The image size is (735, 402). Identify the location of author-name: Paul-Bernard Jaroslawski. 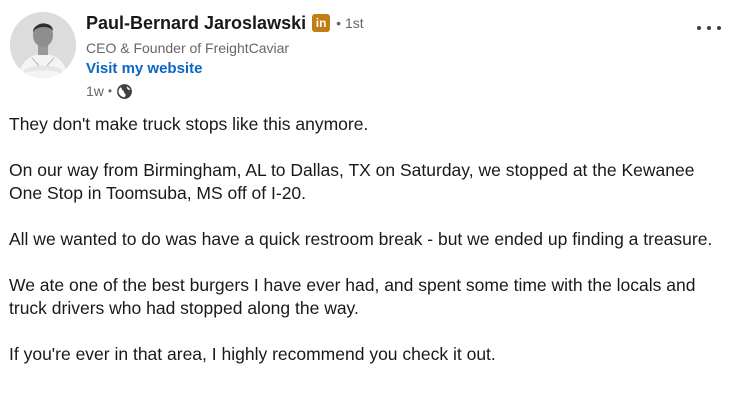
(196, 23).